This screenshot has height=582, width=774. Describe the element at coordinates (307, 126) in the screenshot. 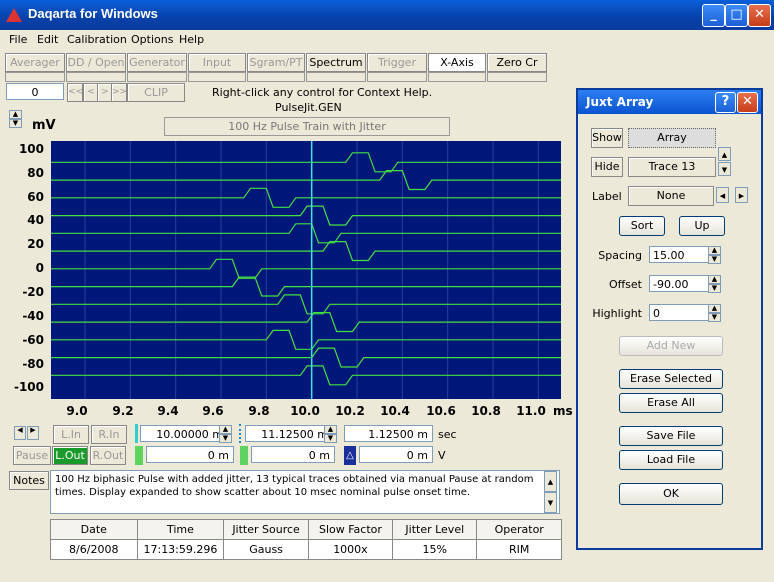

I see `plot-subtitle: 100 Hz Pulse Train with Jitter` at that location.